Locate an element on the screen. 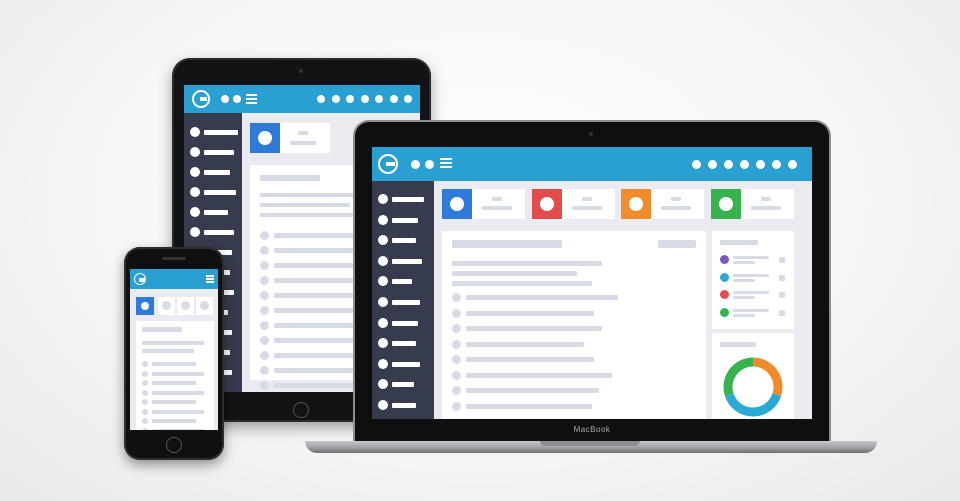  laptop-hinge-notch is located at coordinates (590, 443).